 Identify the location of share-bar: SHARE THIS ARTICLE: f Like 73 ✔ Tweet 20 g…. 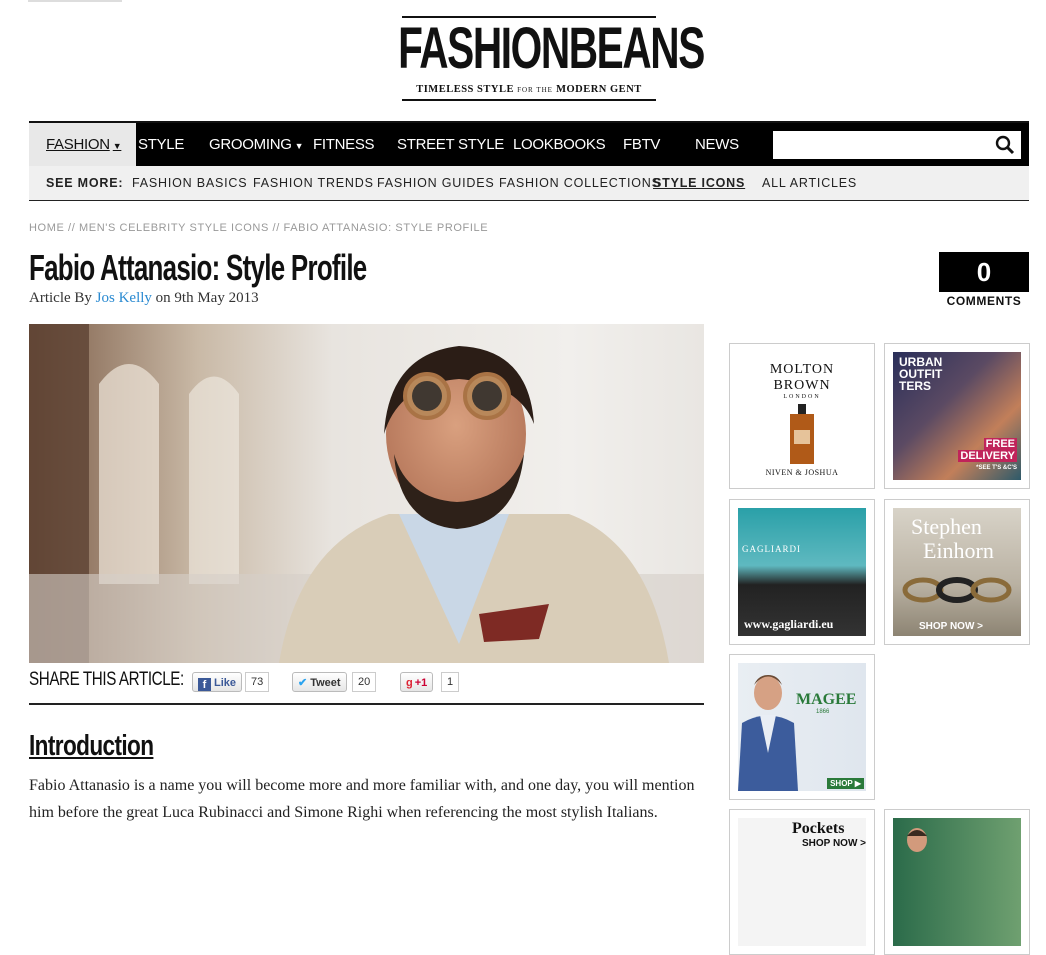
(366, 686).